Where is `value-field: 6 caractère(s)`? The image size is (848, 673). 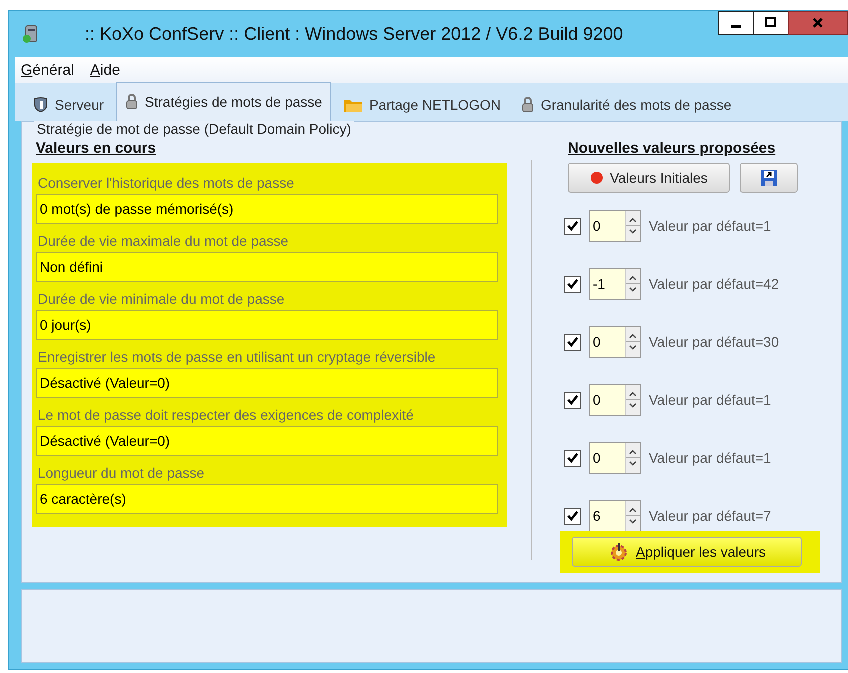
value-field: 6 caractère(s) is located at coordinates (267, 499).